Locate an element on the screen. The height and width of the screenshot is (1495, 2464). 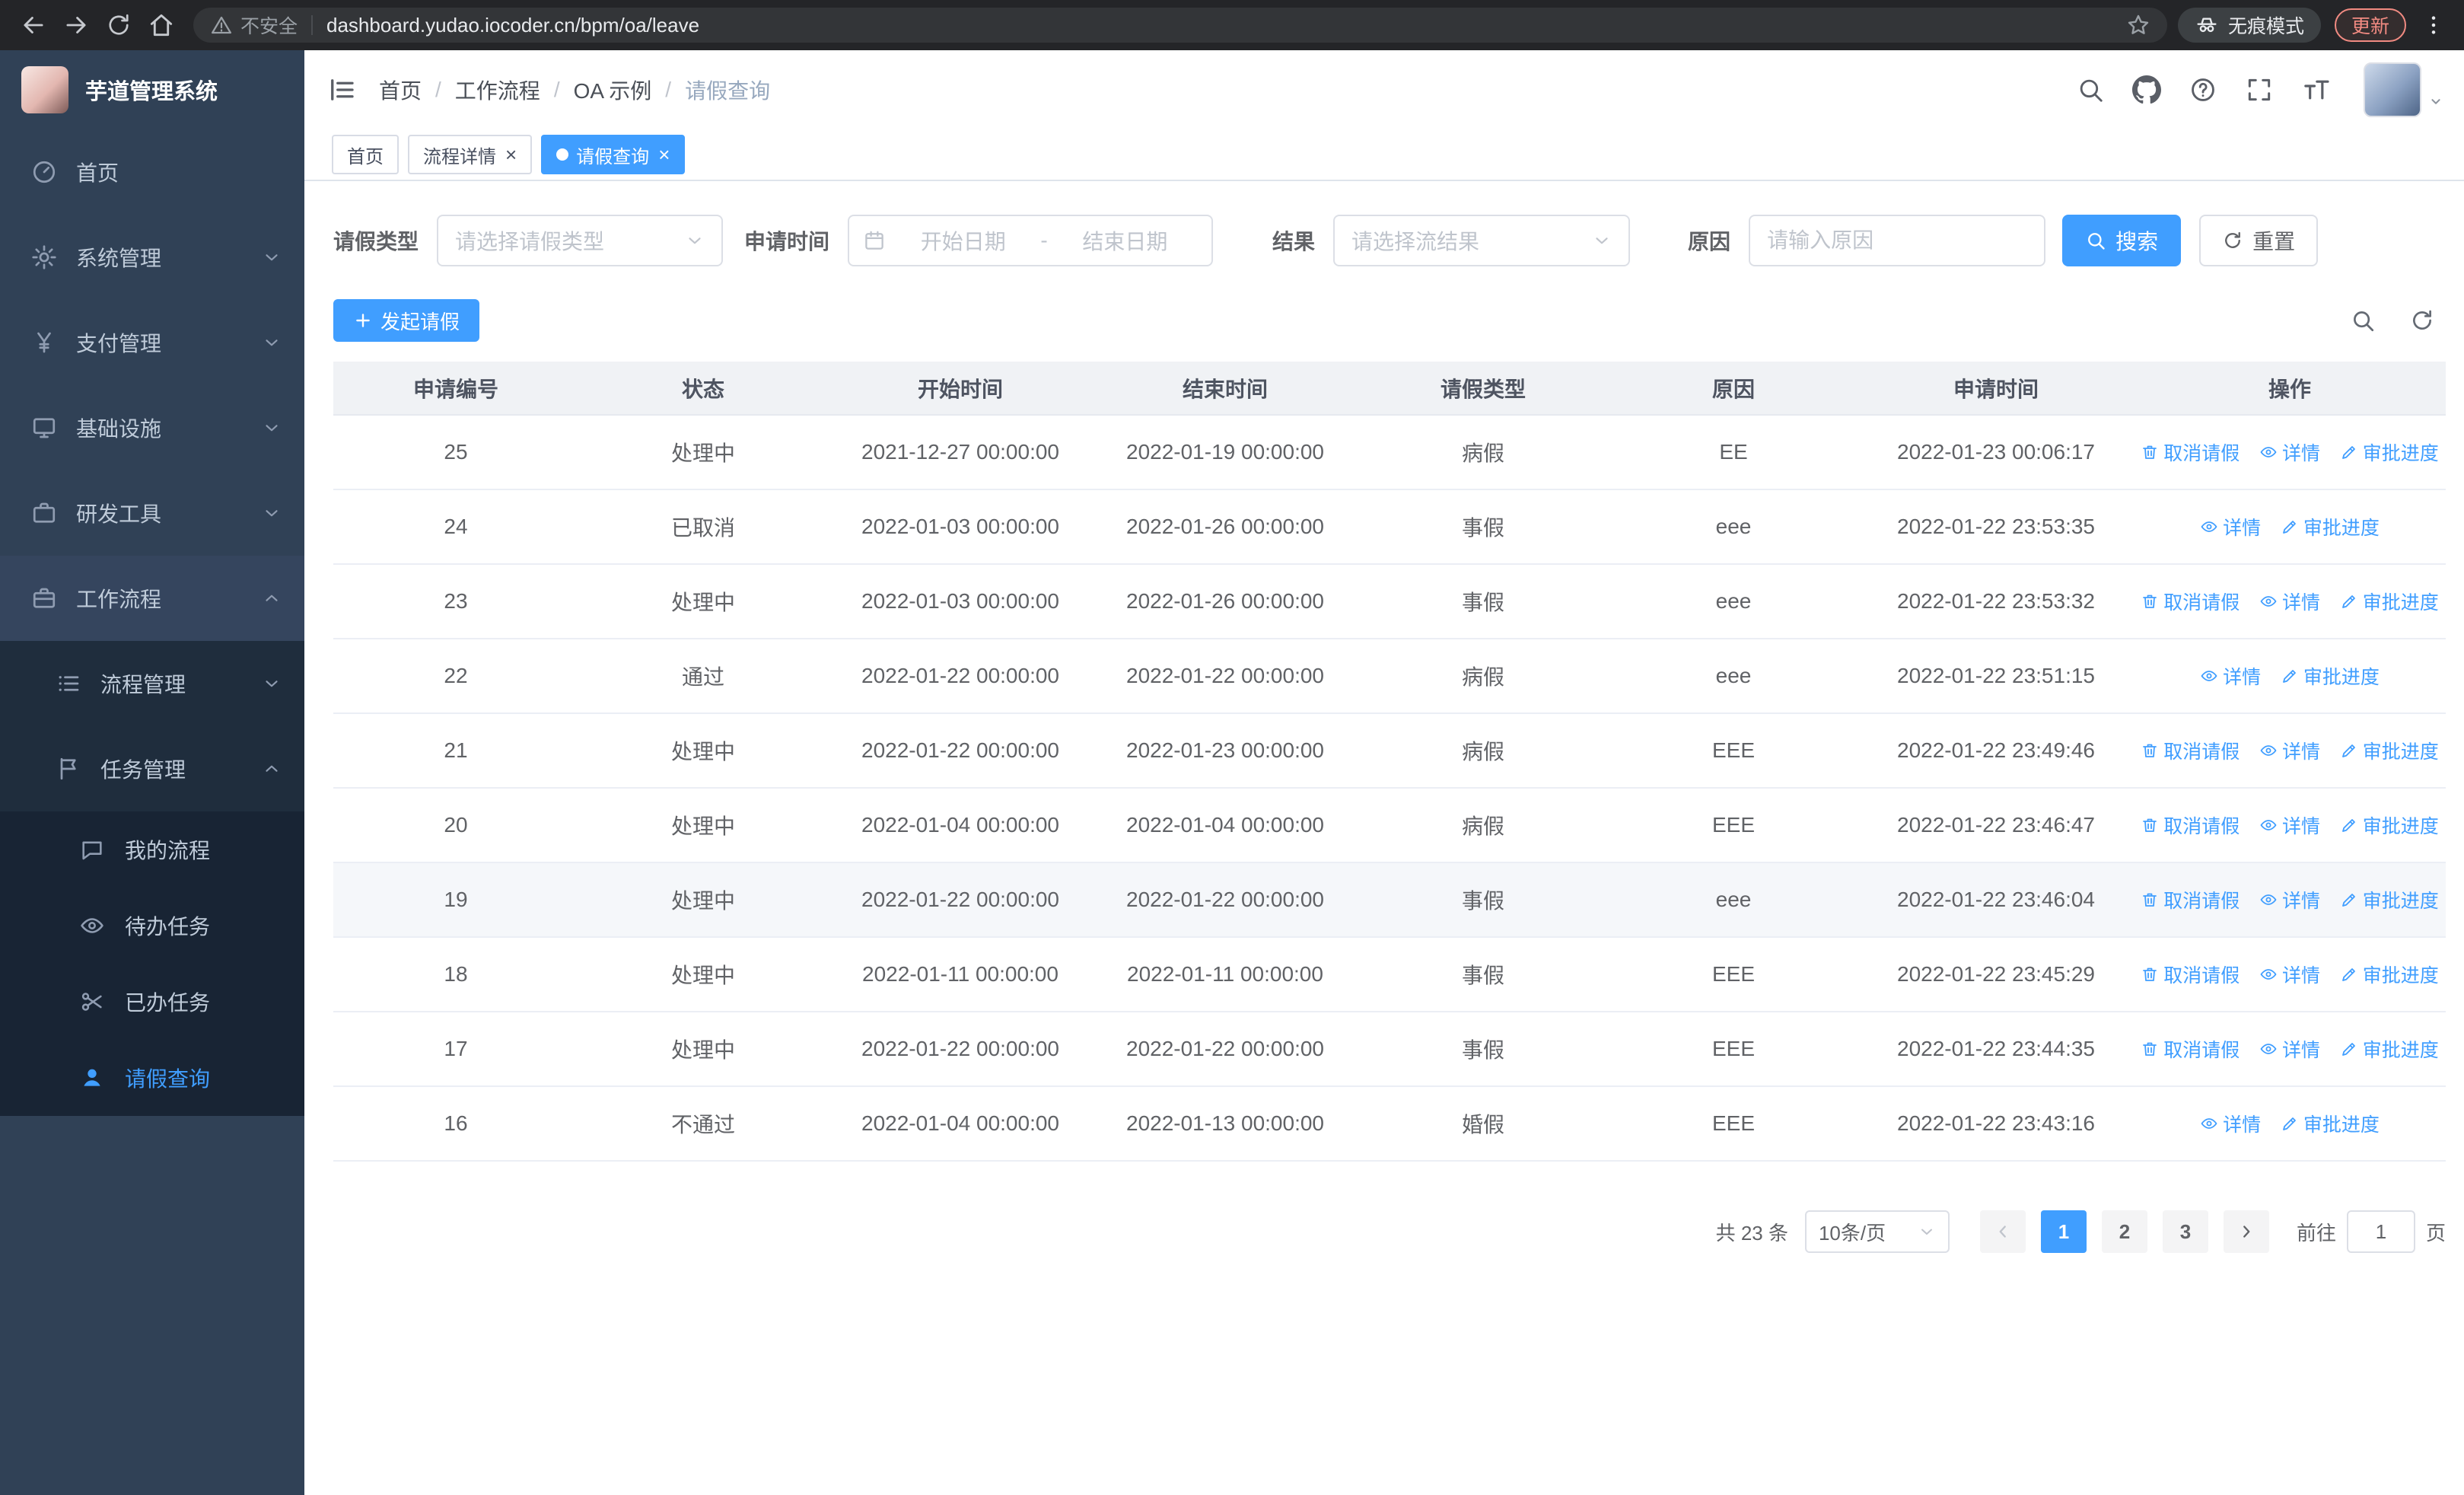
help-icon-button is located at coordinates (2203, 90).